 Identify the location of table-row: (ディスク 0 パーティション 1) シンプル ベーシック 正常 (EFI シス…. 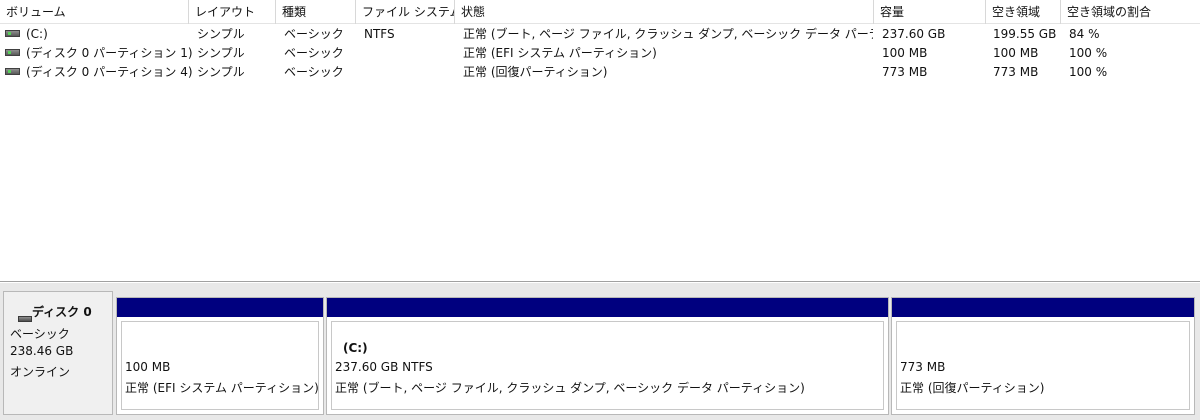
(600, 53).